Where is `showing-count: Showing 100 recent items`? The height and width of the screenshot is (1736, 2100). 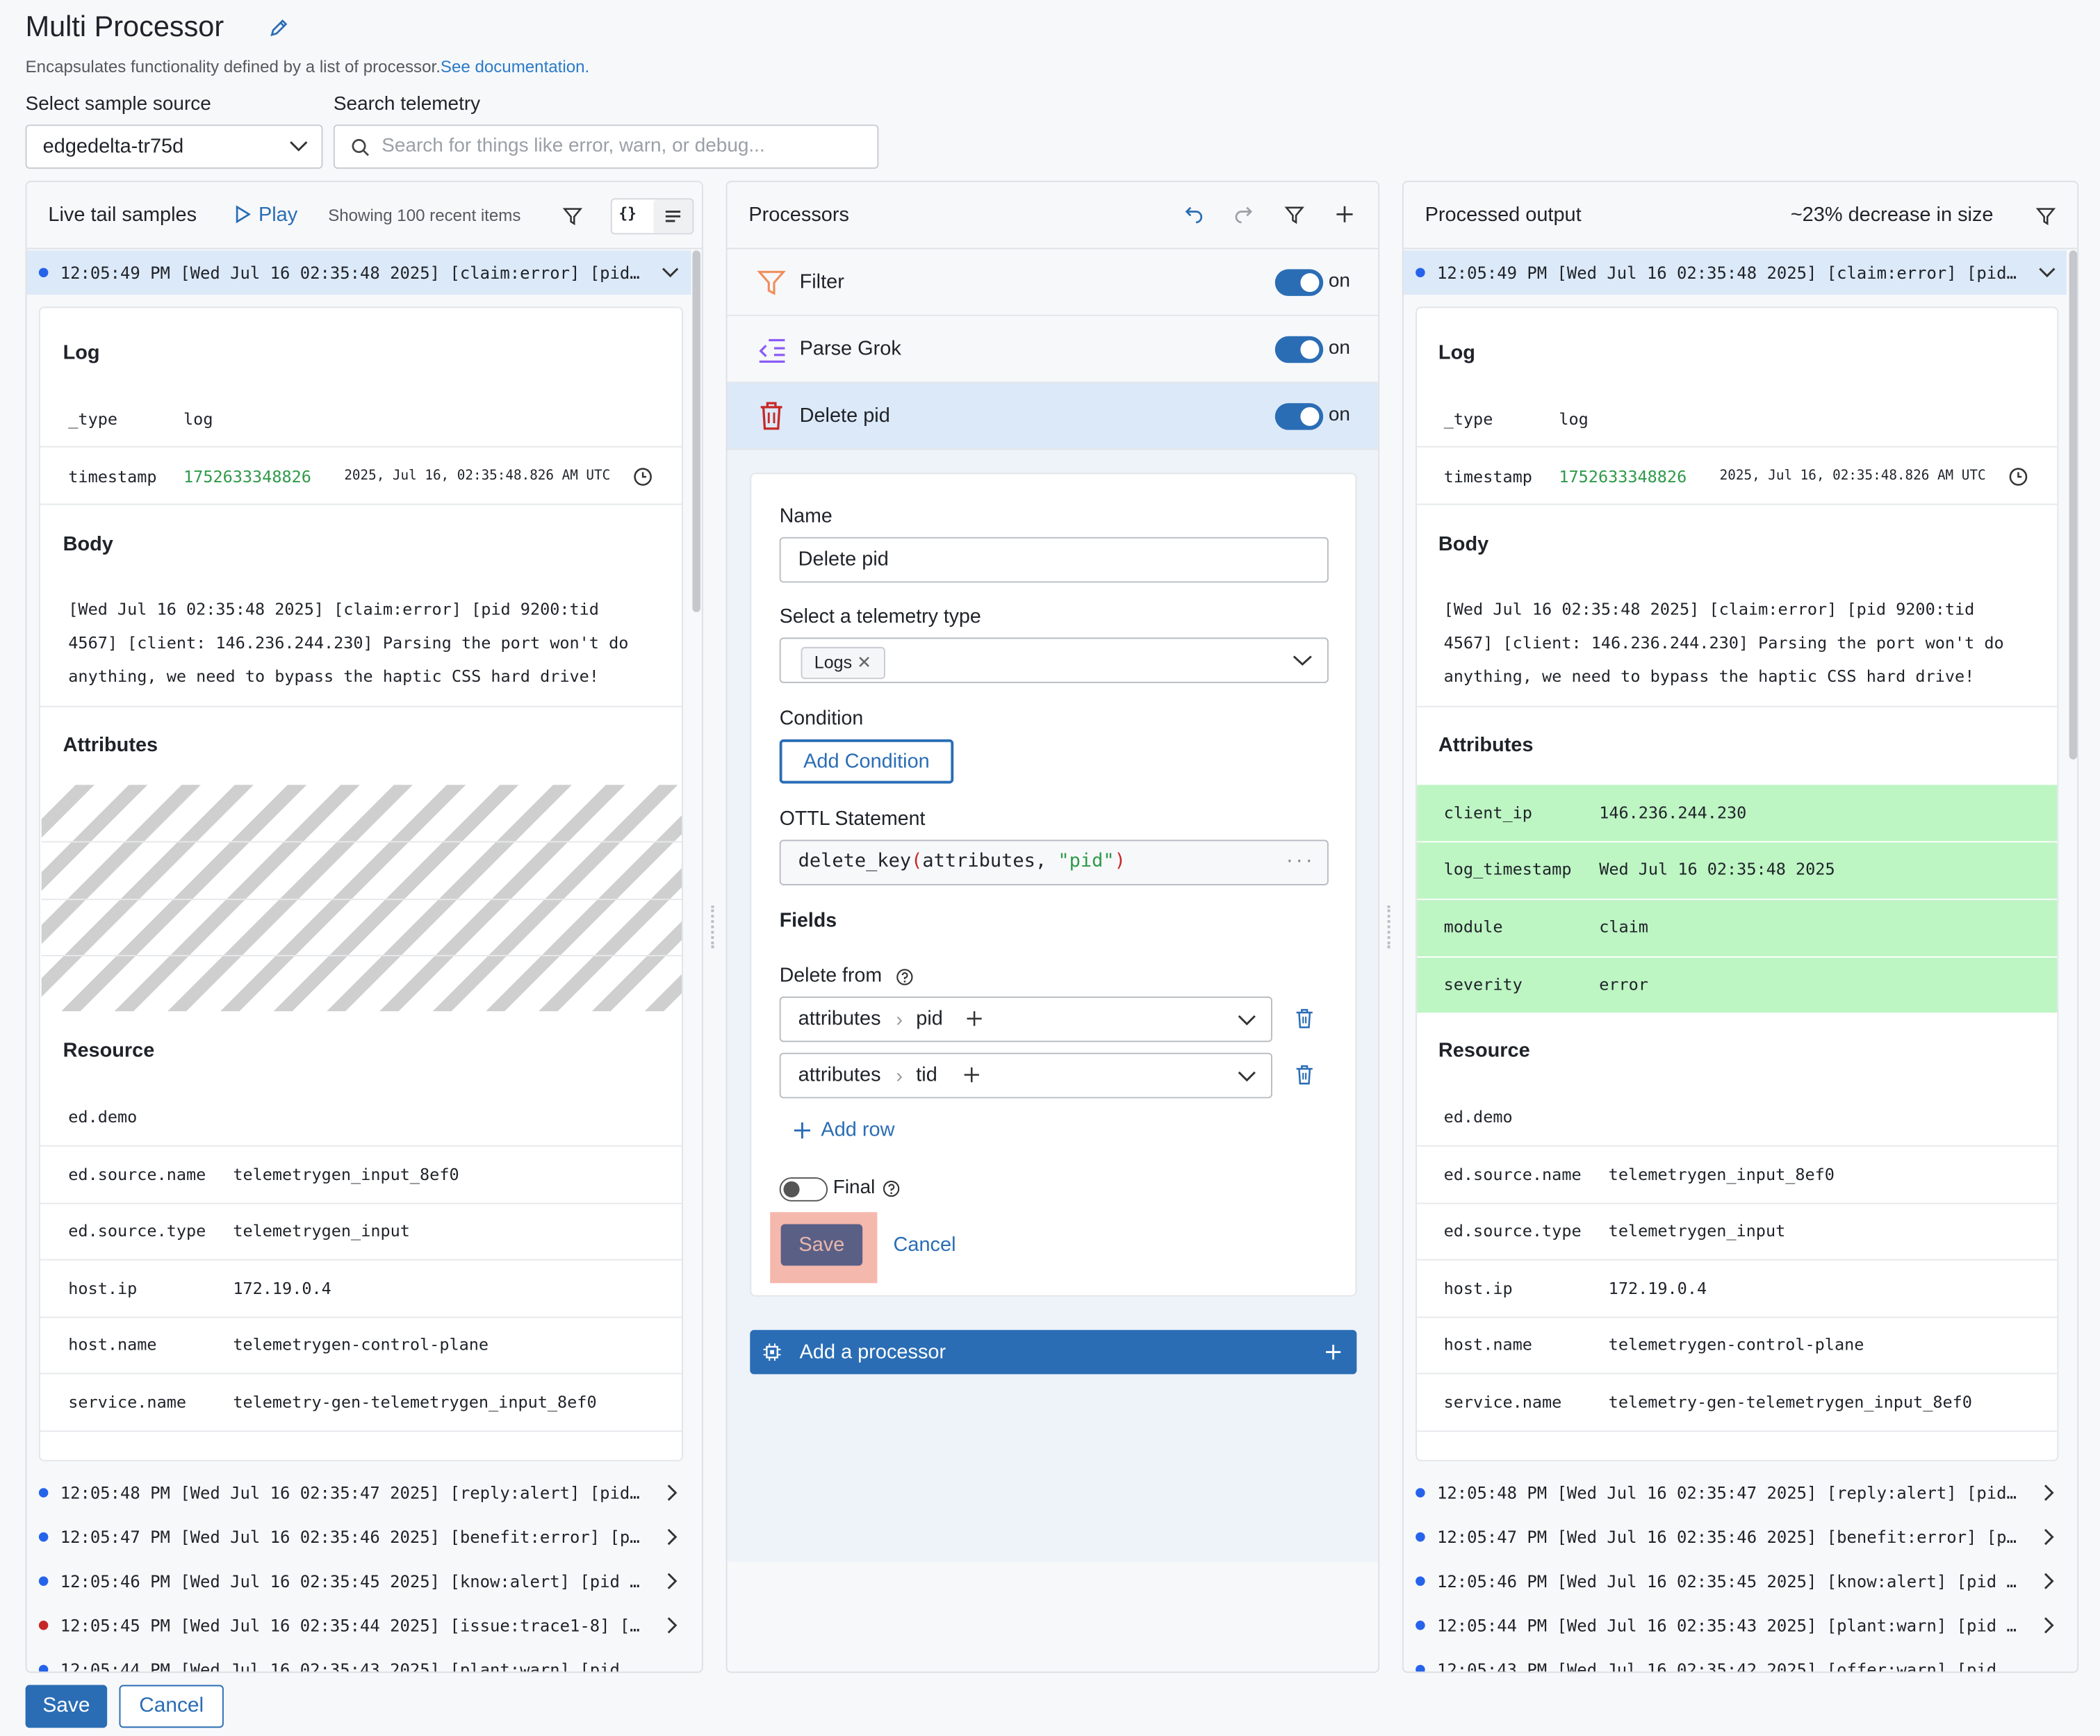 showing-count: Showing 100 recent items is located at coordinates (425, 215).